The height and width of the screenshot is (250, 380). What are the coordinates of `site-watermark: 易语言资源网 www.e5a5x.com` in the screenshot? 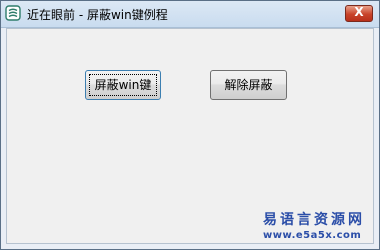 It's located at (321, 227).